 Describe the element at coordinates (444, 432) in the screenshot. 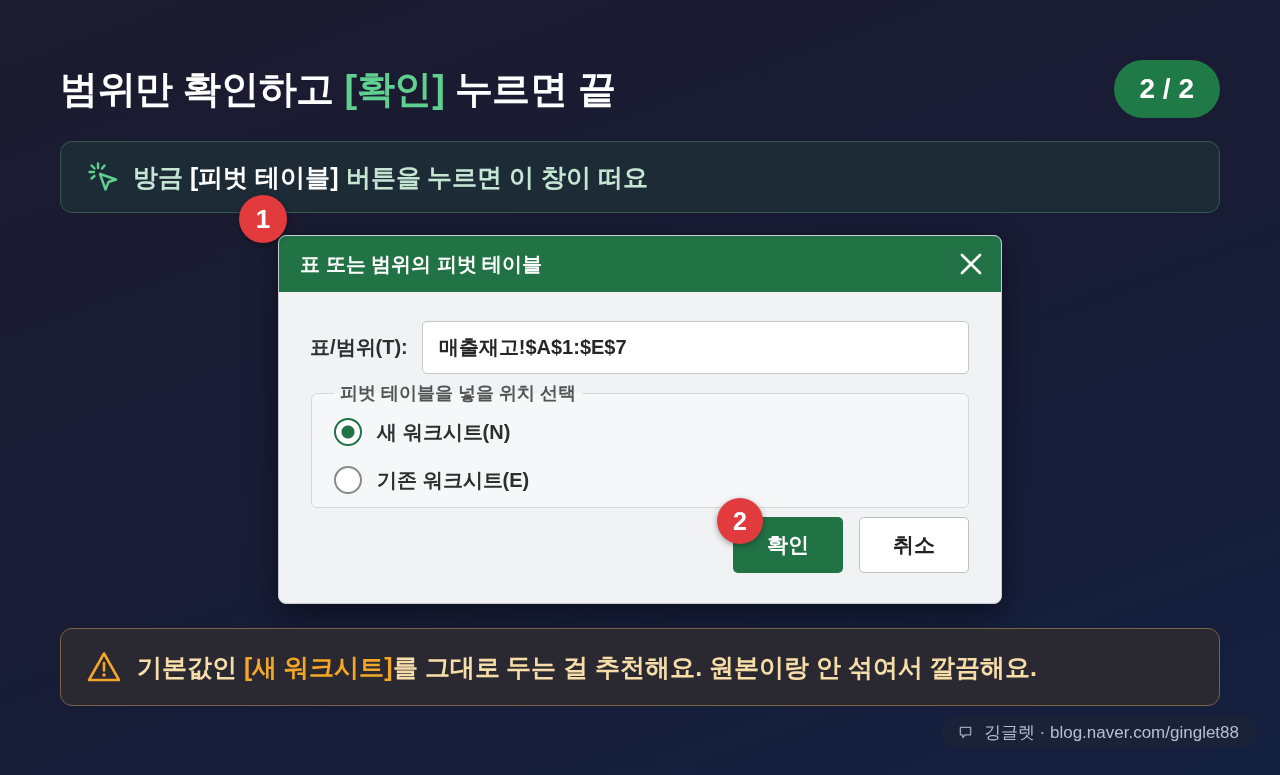

I see `radio-label: 새 워크시트(N)` at that location.